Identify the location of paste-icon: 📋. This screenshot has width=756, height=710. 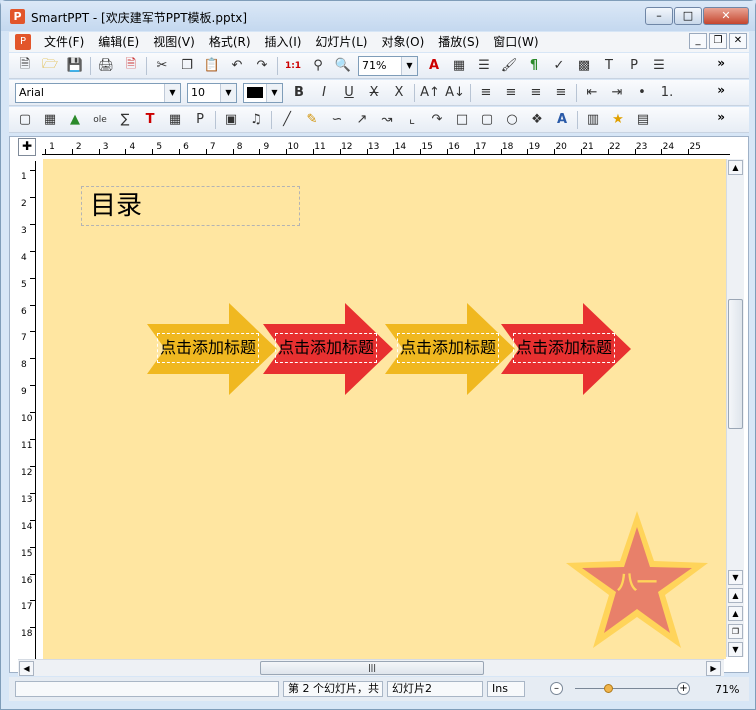
(212, 66).